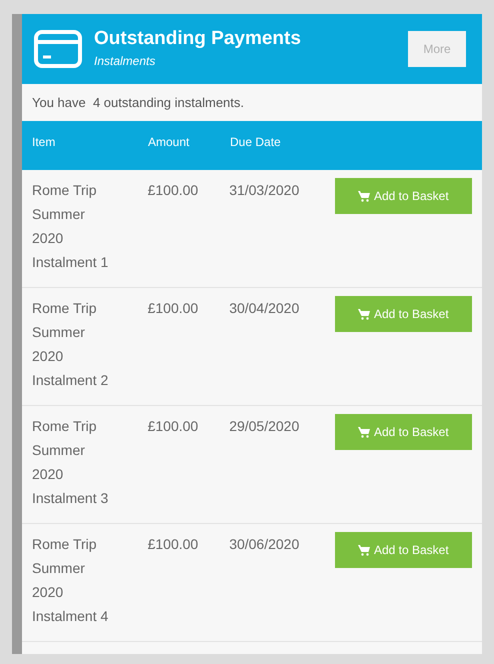 The height and width of the screenshot is (664, 494). I want to click on panel-title: Outstanding Payments, so click(198, 39).